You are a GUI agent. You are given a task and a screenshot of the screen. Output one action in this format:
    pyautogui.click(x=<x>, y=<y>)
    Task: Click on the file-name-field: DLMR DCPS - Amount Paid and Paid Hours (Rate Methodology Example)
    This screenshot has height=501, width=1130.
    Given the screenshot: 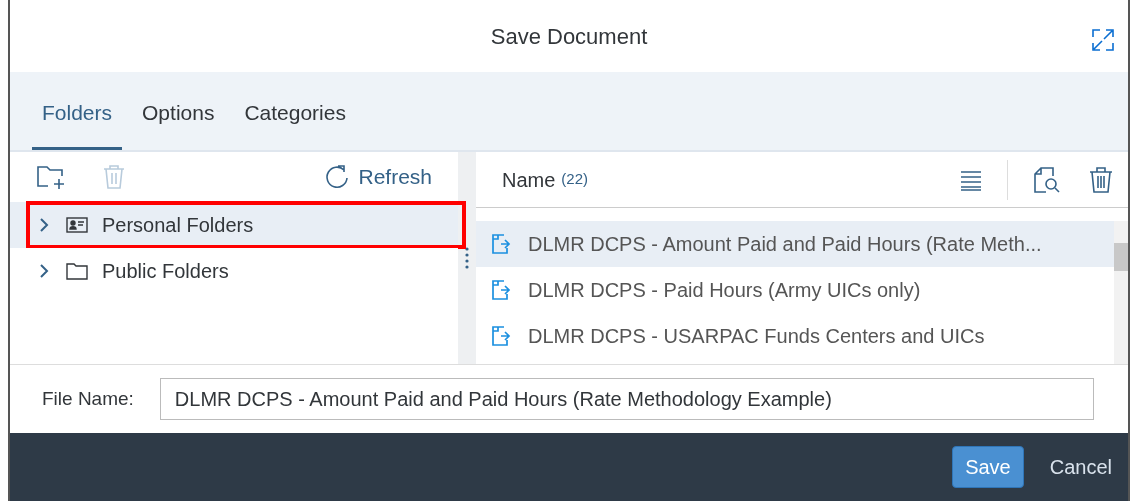 What is the action you would take?
    pyautogui.click(x=626, y=399)
    